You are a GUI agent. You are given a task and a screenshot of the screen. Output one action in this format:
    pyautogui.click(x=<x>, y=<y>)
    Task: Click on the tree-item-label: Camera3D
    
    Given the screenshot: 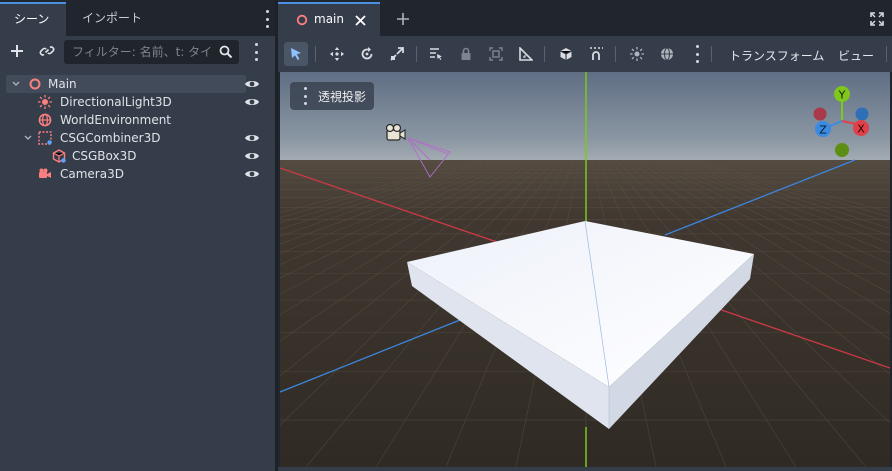 What is the action you would take?
    pyautogui.click(x=92, y=174)
    